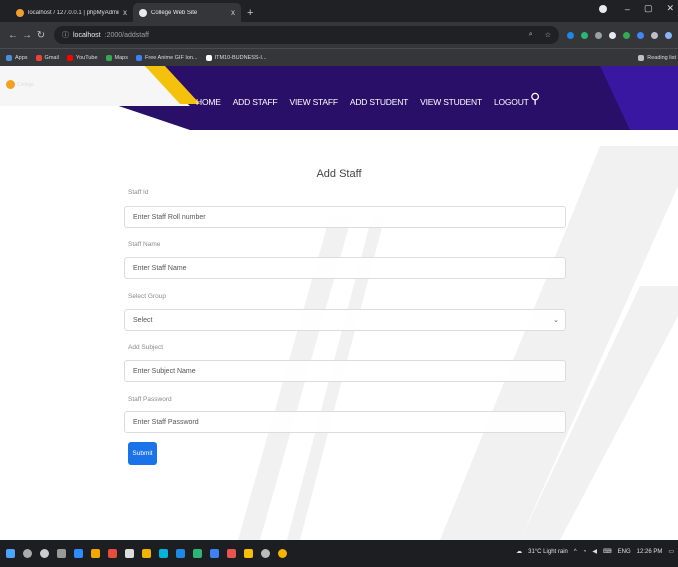 The width and height of the screenshot is (678, 567). What do you see at coordinates (548, 552) in the screenshot?
I see `weather-text: 31°C Light rain` at bounding box center [548, 552].